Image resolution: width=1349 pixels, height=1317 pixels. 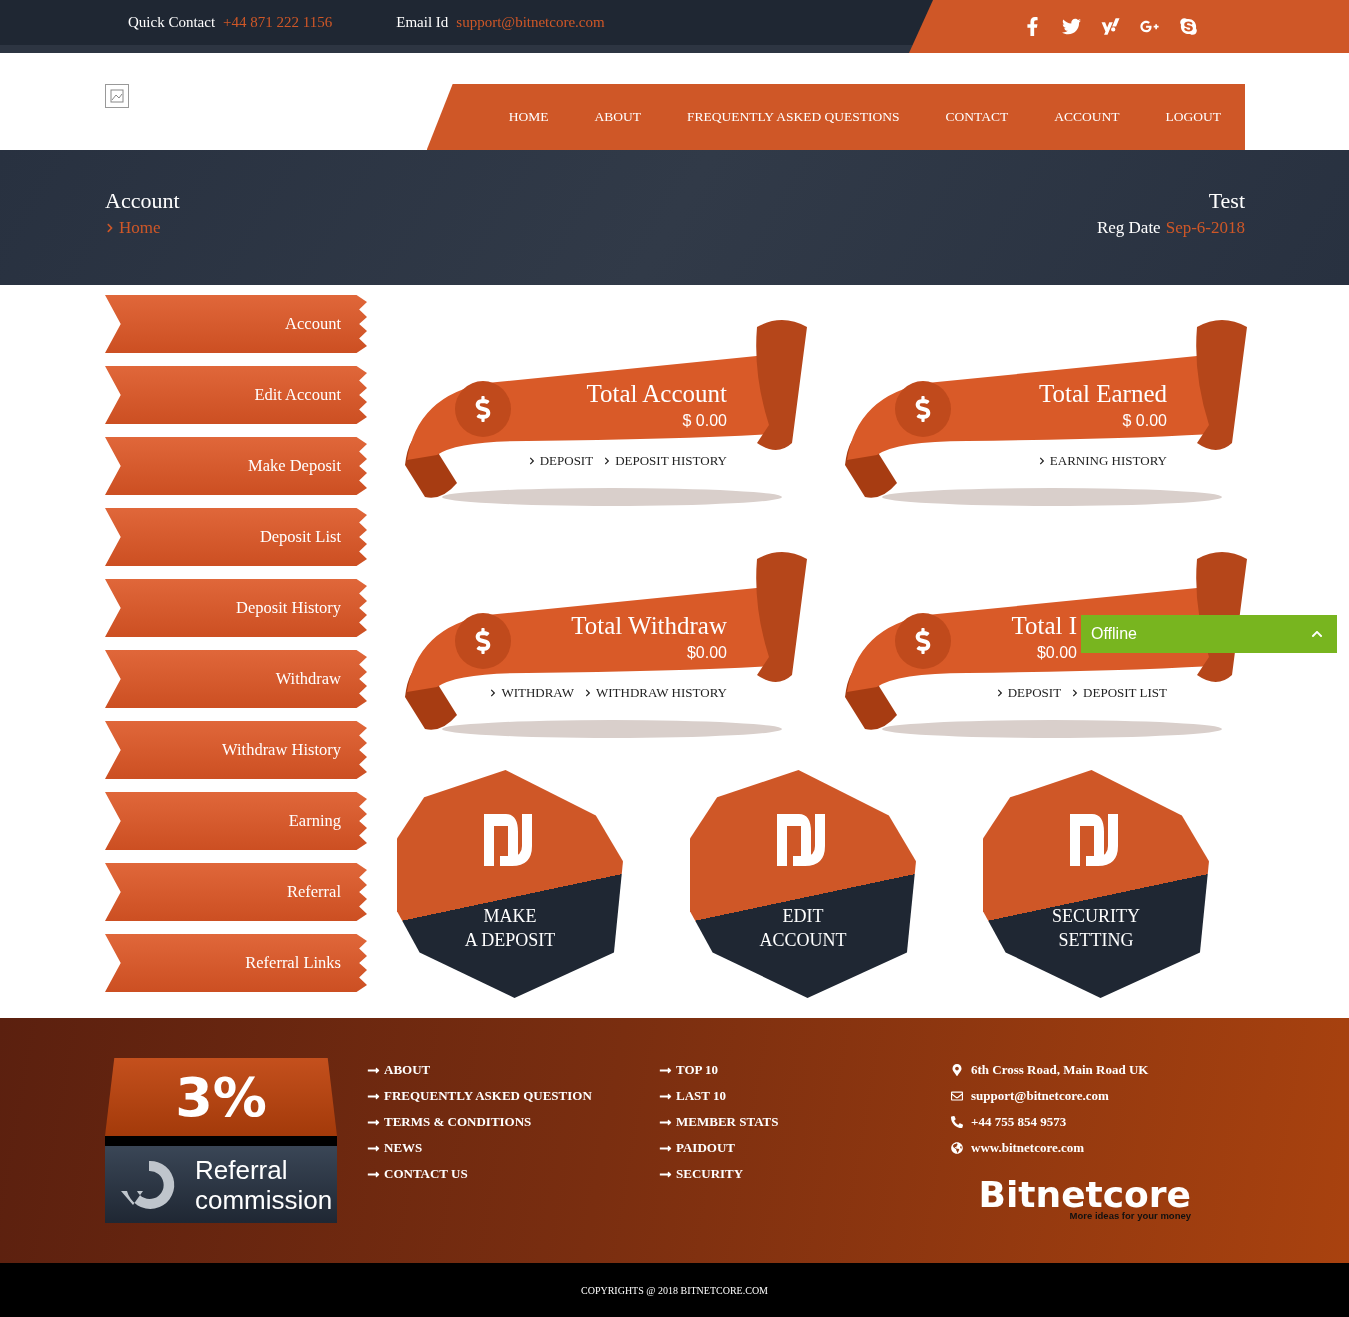 I want to click on hexagon-tile-button: SECURITY SETTING, so click(x=1096, y=884).